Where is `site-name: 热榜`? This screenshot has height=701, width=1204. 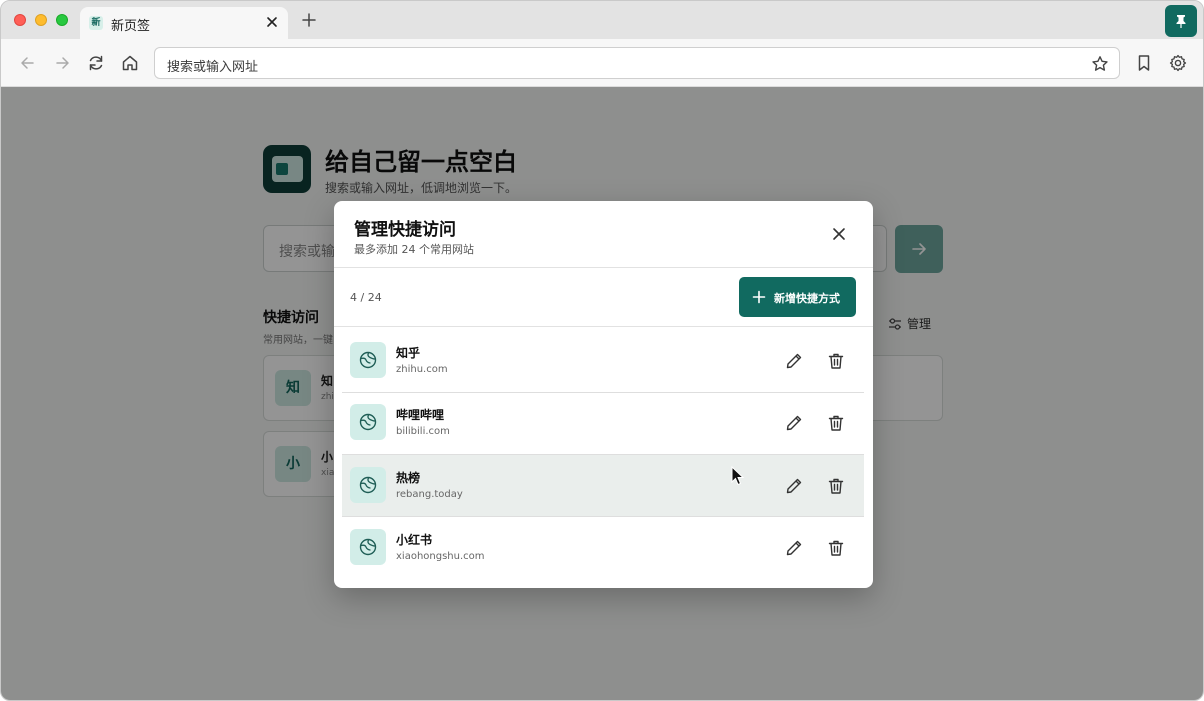 site-name: 热榜 is located at coordinates (408, 478).